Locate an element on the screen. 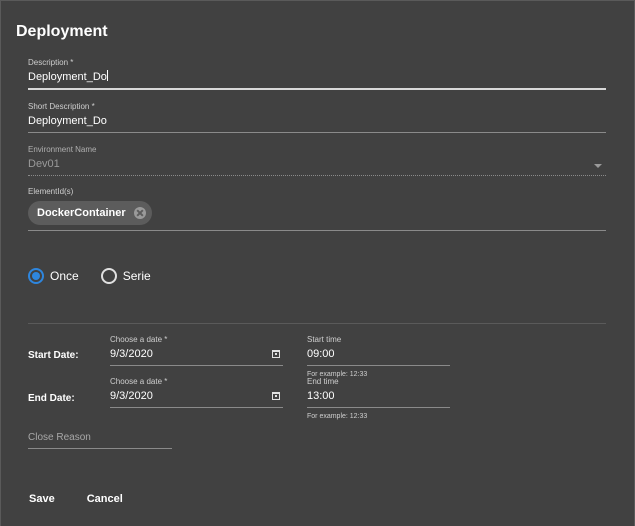  environment-underline is located at coordinates (317, 175).